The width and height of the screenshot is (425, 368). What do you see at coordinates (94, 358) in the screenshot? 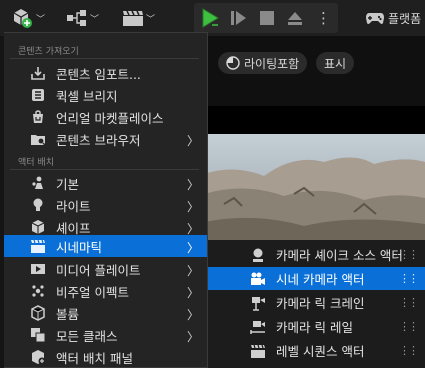
I see `menu-item-label: 액터 배치 패널` at bounding box center [94, 358].